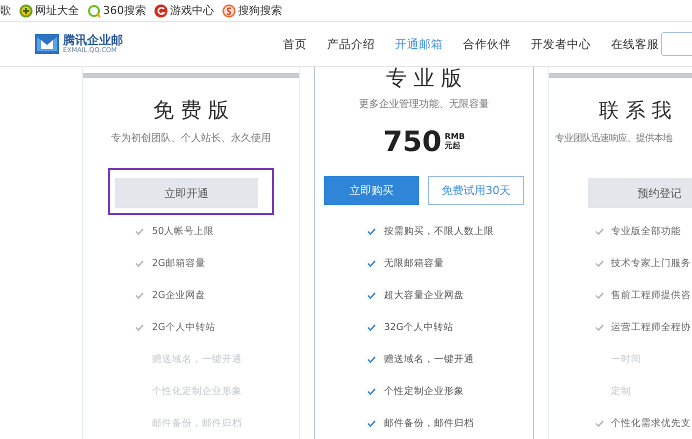 The width and height of the screenshot is (692, 439). I want to click on feature-text: 2G邮箱容量, so click(179, 263).